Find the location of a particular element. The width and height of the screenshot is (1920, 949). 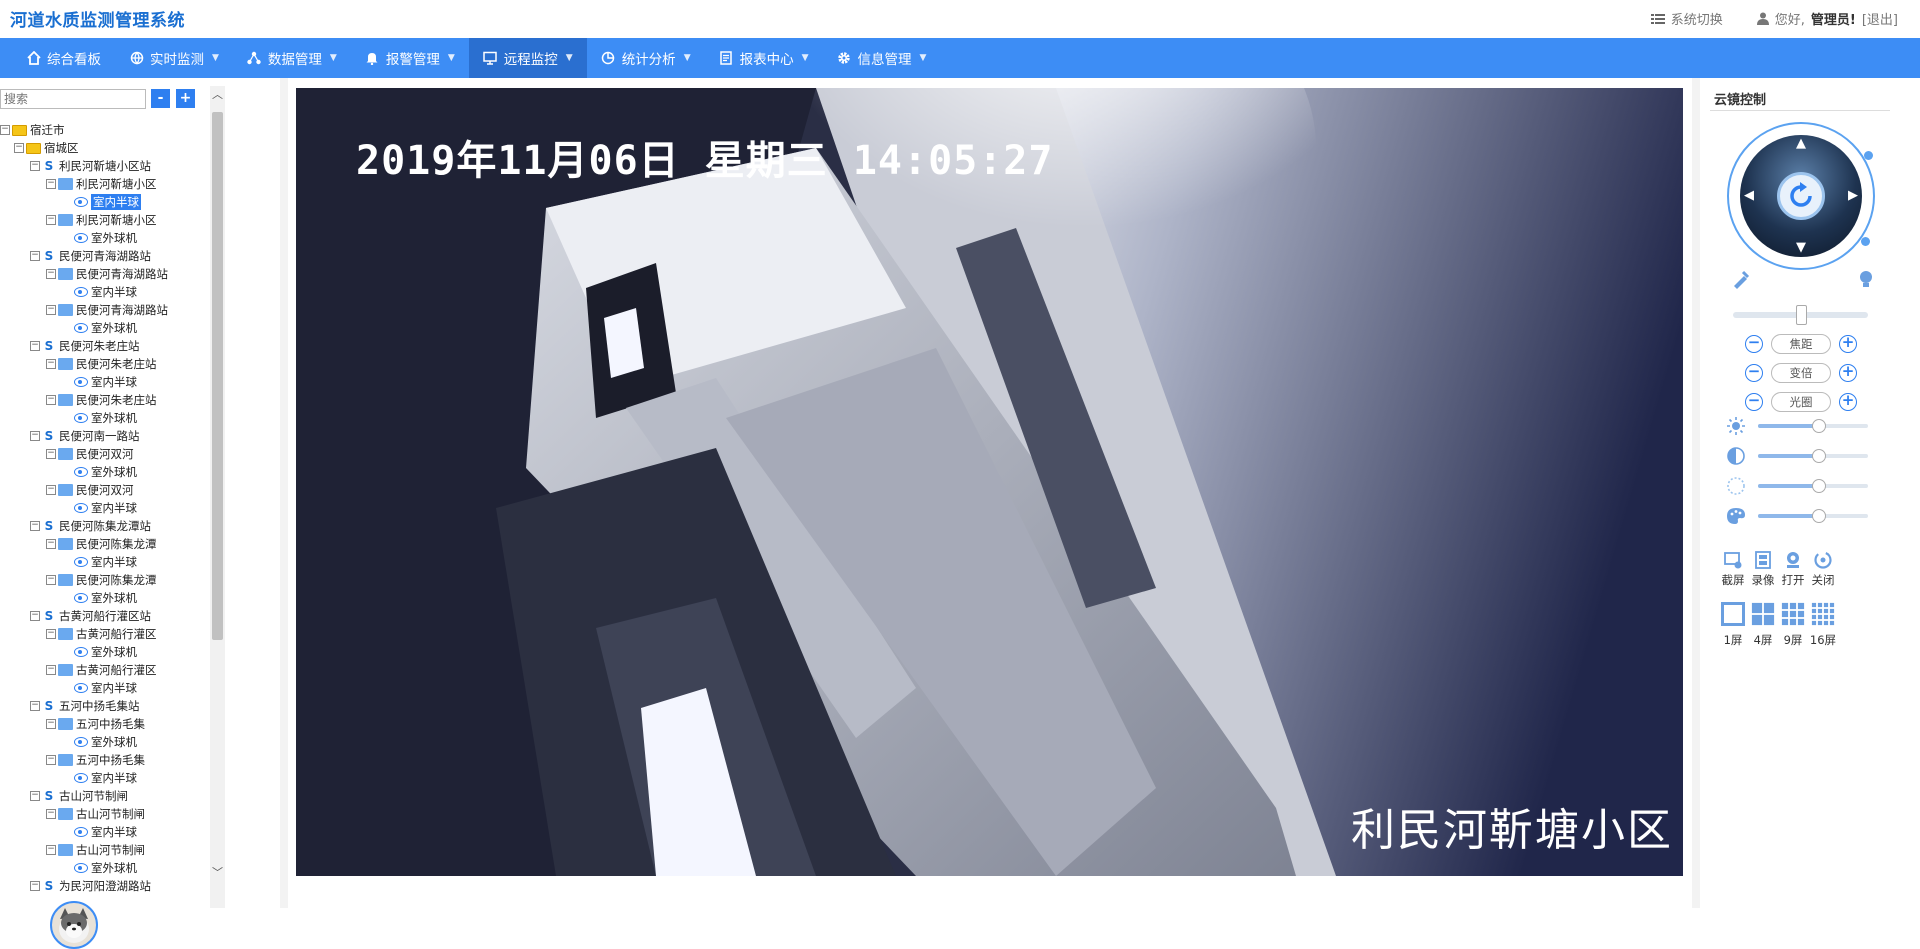

hue-slider is located at coordinates (1813, 516).